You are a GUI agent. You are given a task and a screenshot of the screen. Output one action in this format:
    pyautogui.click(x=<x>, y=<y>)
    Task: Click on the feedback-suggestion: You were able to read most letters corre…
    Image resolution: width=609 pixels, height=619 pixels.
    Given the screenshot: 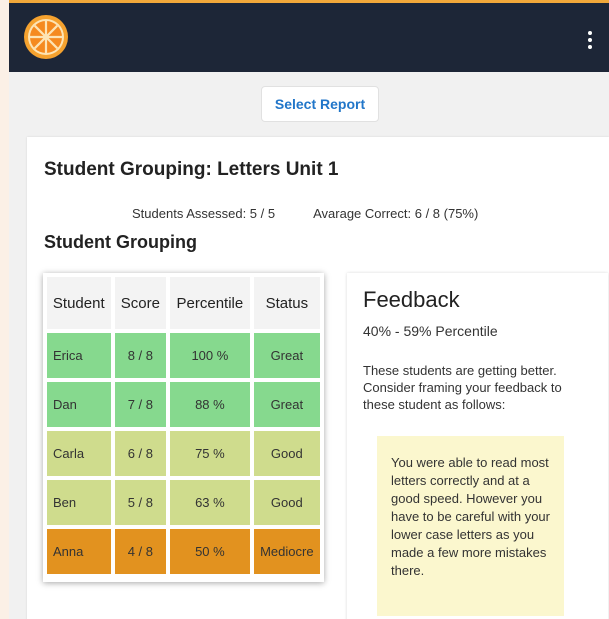 What is the action you would take?
    pyautogui.click(x=470, y=526)
    